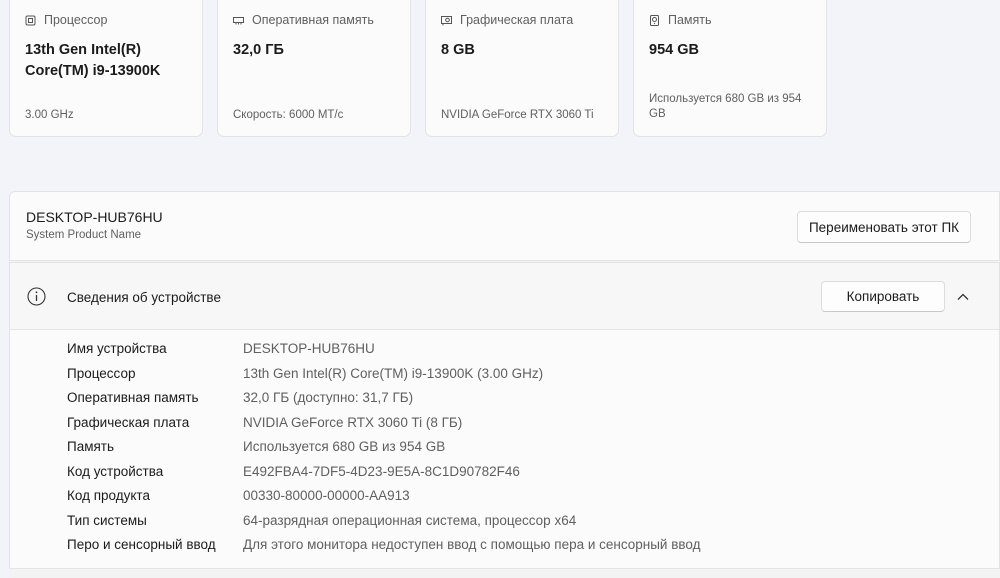 Image resolution: width=1000 pixels, height=578 pixels. I want to click on spec-value: E492FBA4-7DF5-4D23-9E5A-8C1D90782F46, so click(381, 471).